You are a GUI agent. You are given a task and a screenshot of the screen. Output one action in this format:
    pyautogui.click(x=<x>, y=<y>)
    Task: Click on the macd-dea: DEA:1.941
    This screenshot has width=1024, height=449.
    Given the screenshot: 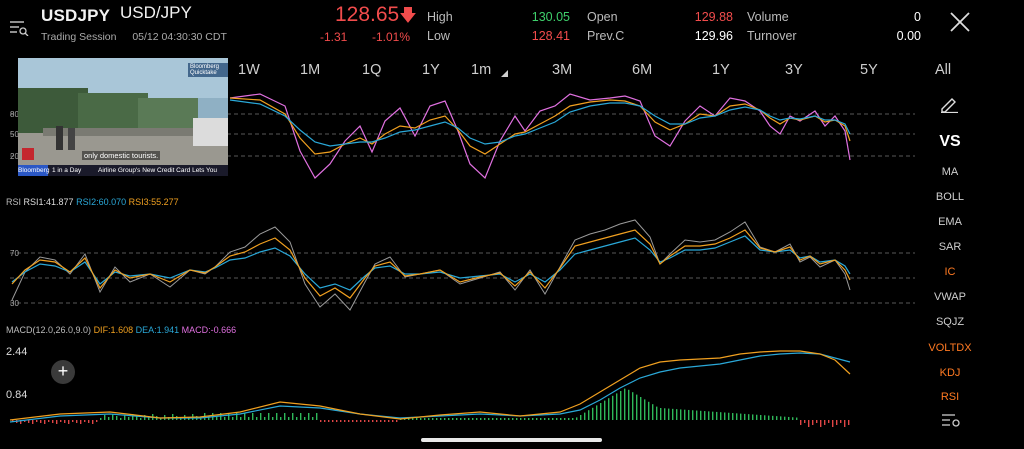 What is the action you would take?
    pyautogui.click(x=157, y=330)
    